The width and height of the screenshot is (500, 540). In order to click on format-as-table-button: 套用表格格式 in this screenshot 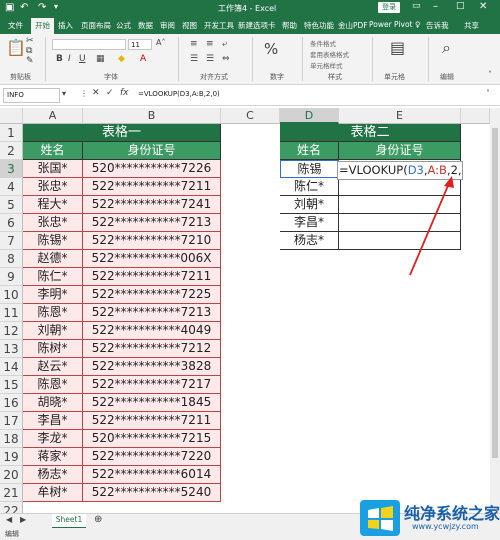, I will do `click(329, 54)`.